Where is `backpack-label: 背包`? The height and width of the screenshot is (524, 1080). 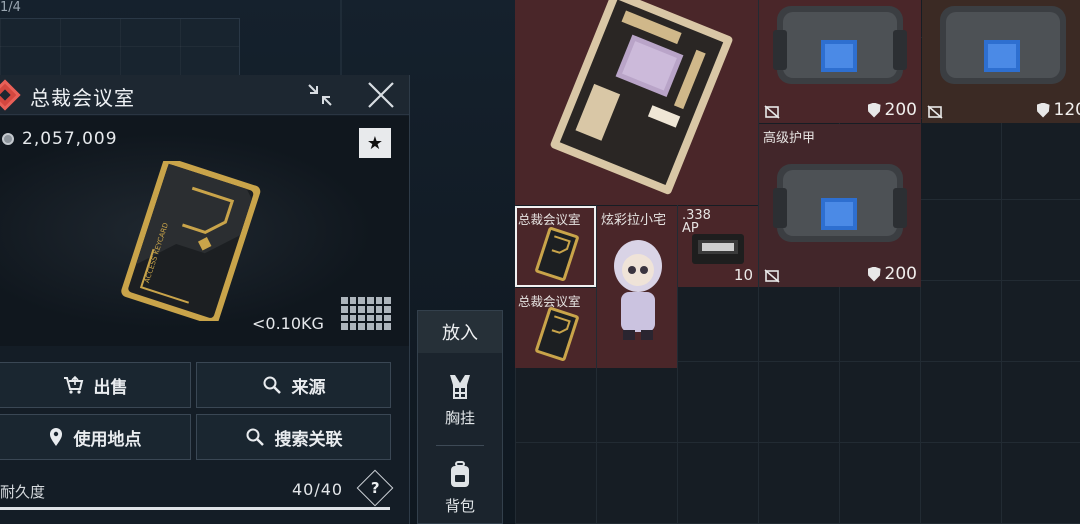 backpack-label: 背包 is located at coordinates (459, 506).